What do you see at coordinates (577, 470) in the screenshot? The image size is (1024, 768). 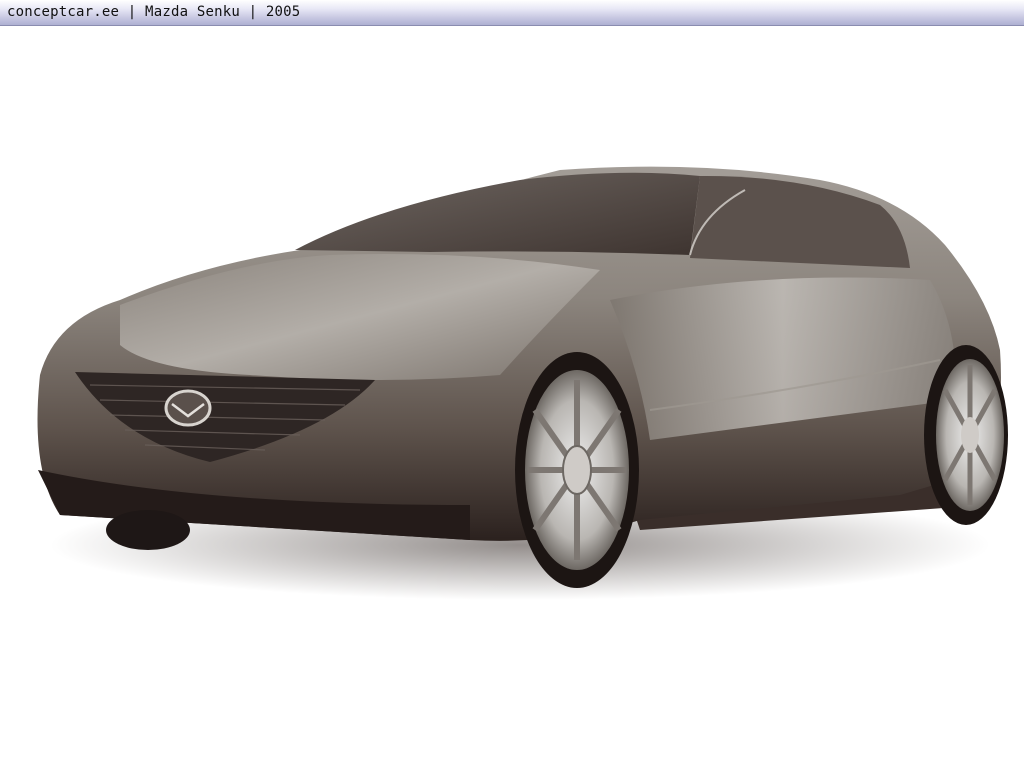 I see `front-wheel` at bounding box center [577, 470].